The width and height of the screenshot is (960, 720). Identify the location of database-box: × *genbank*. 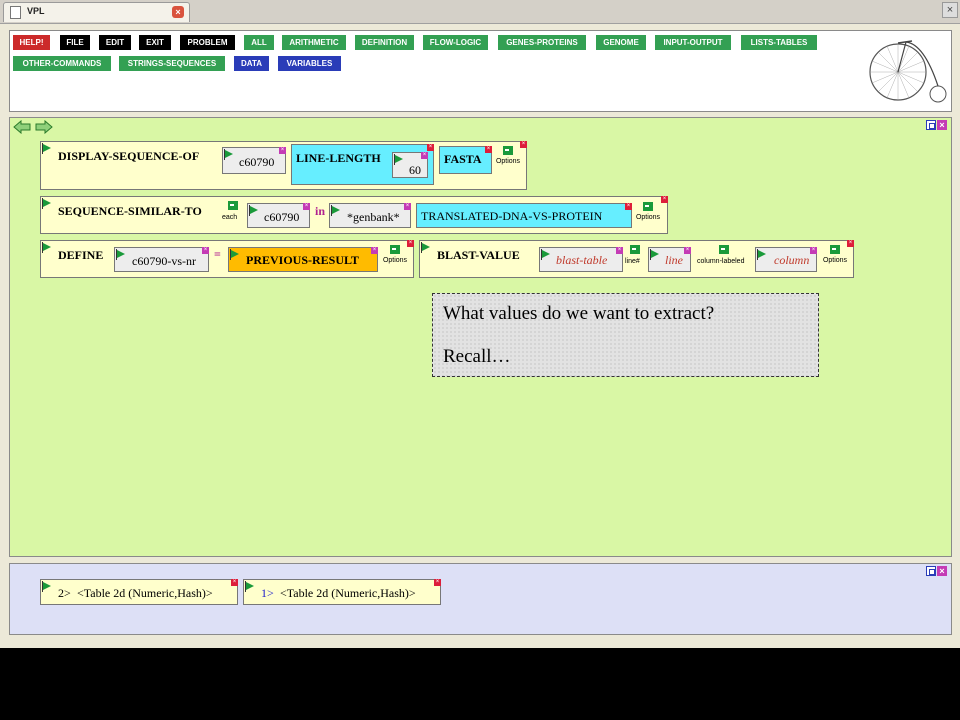
(370, 215).